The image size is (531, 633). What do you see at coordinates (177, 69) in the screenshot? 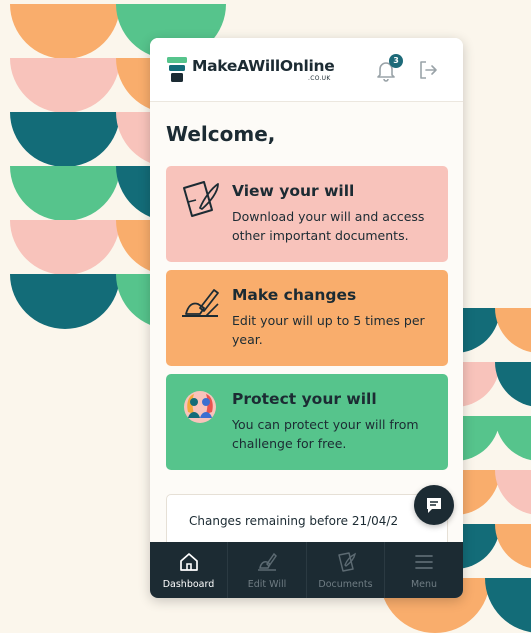
I see `logo-icon` at bounding box center [177, 69].